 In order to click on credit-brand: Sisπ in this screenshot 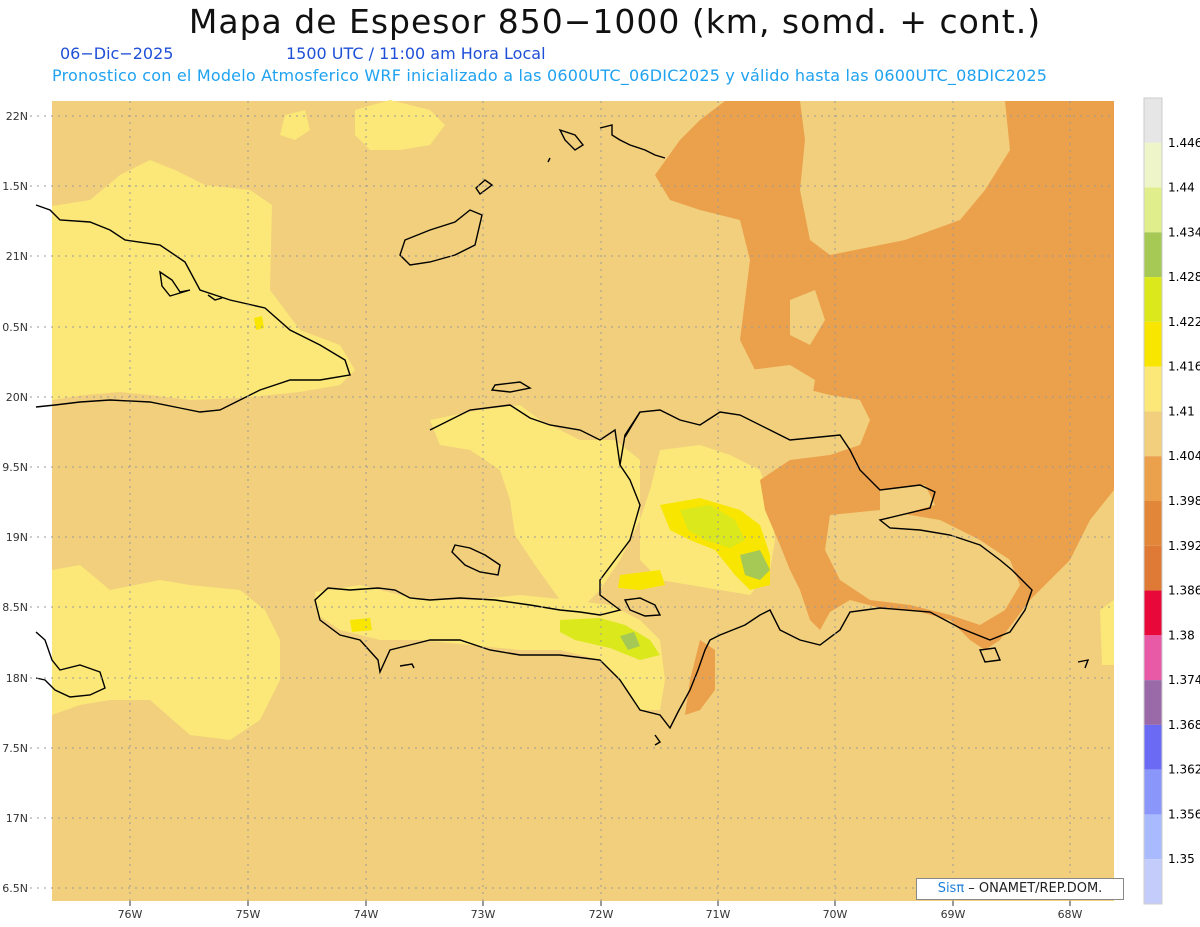, I will do `click(951, 888)`.